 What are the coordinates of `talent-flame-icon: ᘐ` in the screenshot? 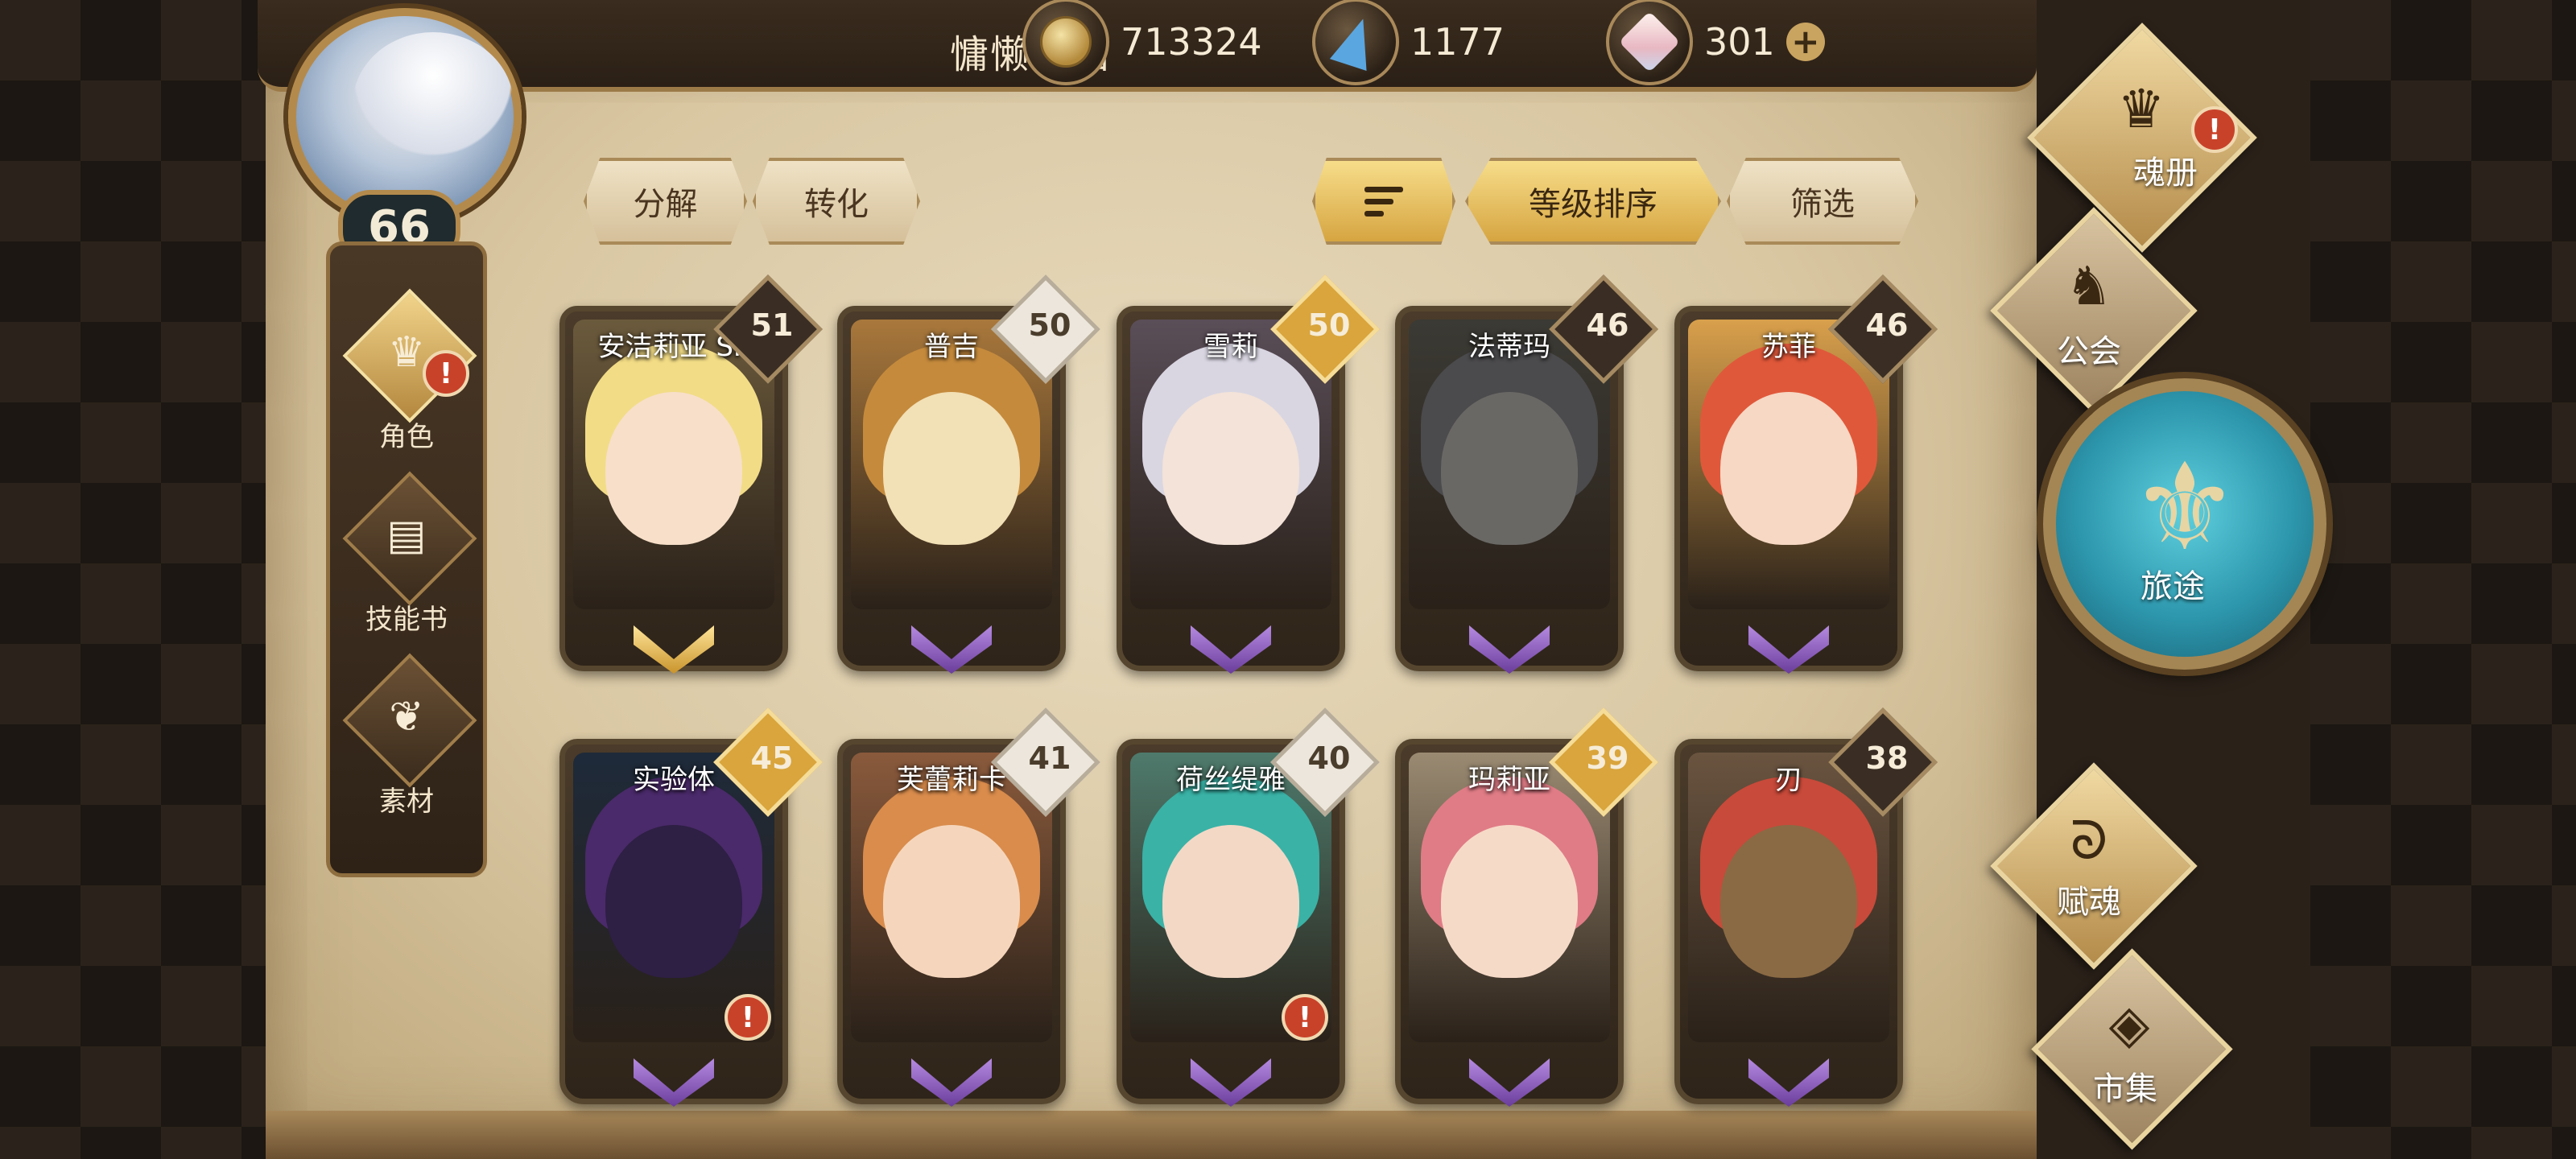 It's located at (2089, 840).